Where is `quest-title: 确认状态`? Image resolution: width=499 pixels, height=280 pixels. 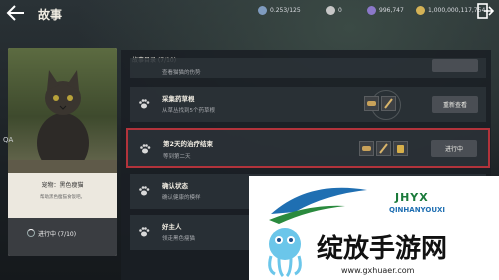 quest-title: 确认状态 is located at coordinates (175, 186).